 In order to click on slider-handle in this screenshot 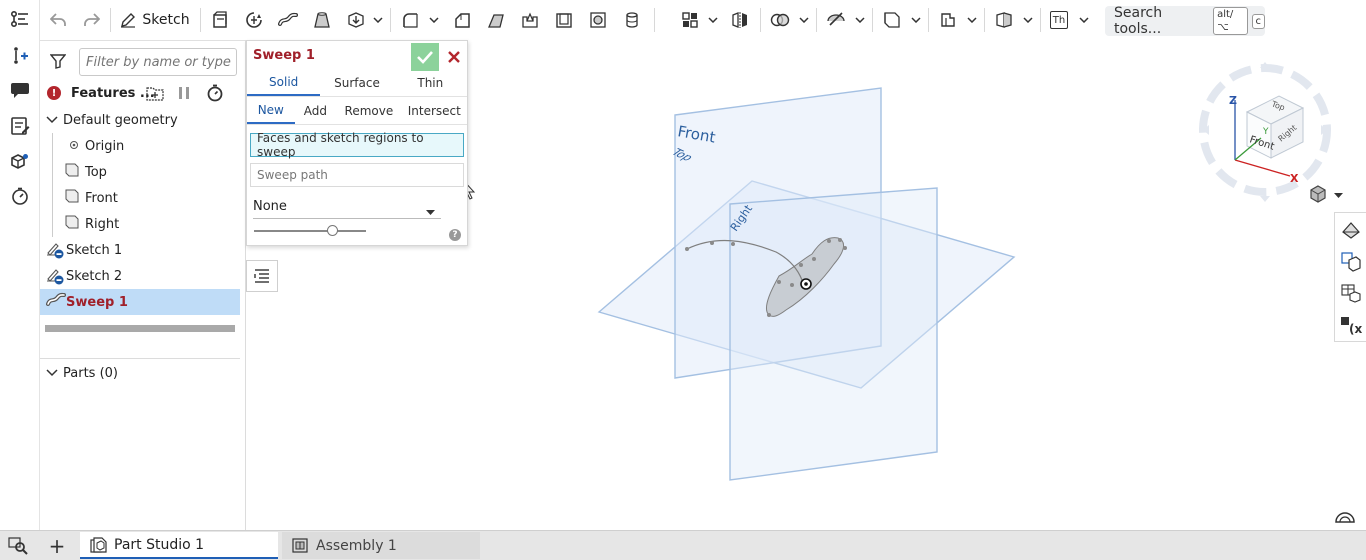, I will do `click(332, 230)`.